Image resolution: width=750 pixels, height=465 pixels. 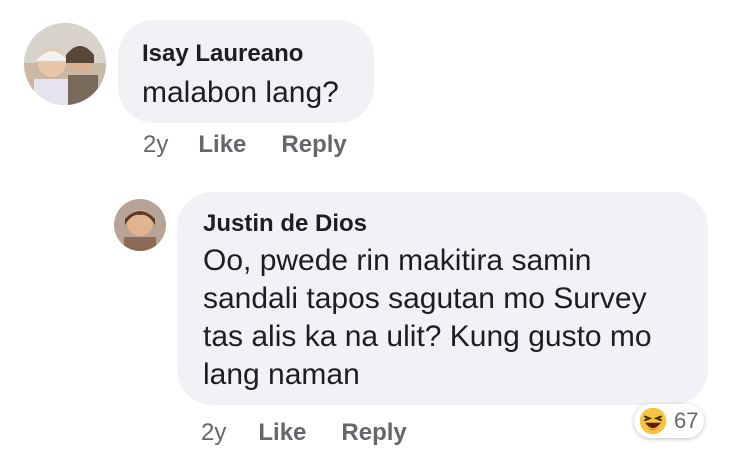 I want to click on reaction-count: 67, so click(x=686, y=420).